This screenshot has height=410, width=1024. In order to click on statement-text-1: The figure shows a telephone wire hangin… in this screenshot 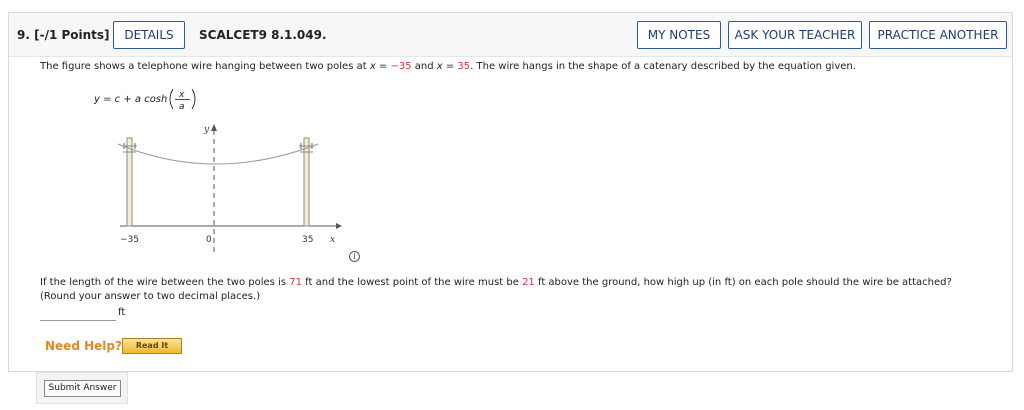, I will do `click(205, 66)`.